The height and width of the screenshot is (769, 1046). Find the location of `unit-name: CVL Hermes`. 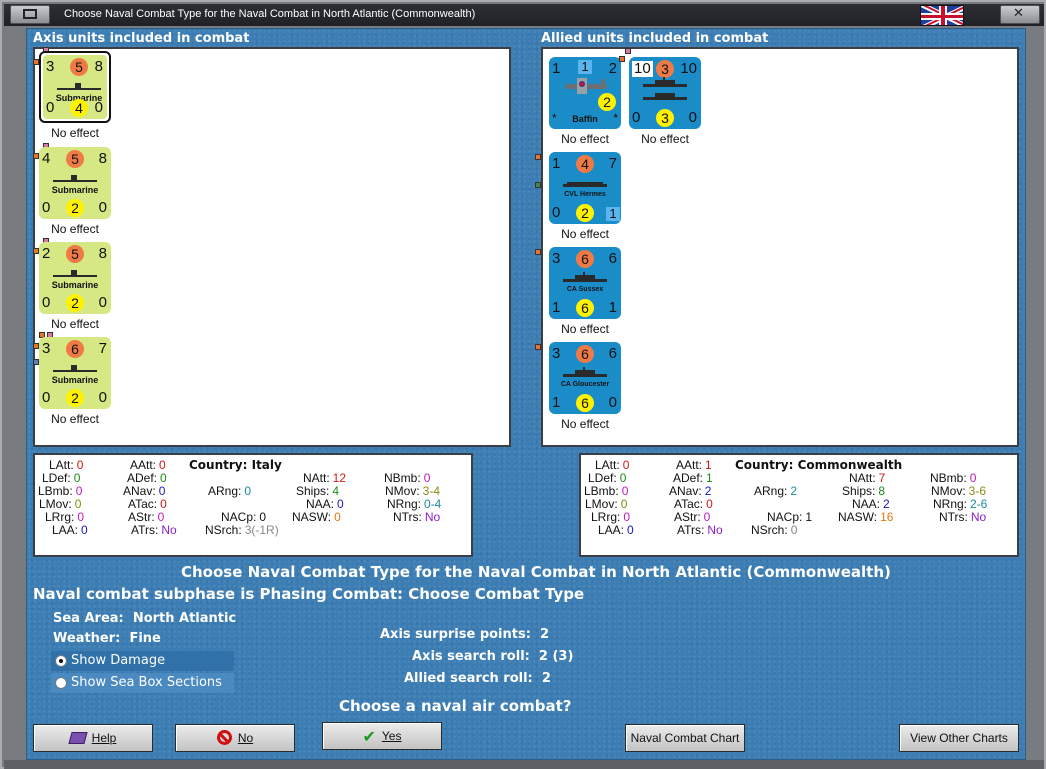

unit-name: CVL Hermes is located at coordinates (585, 194).